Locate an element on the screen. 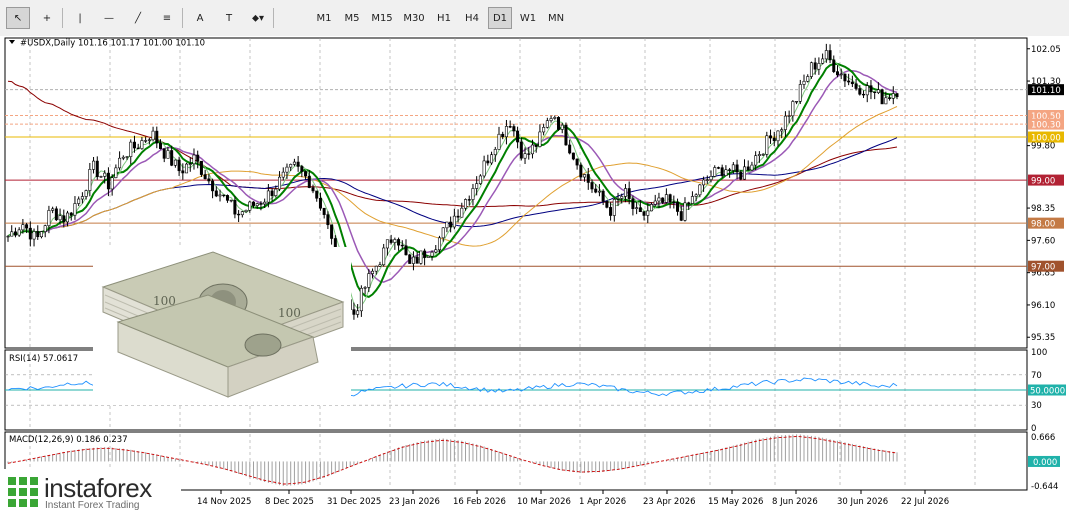 The width and height of the screenshot is (1069, 513). tool-fibonacci-icon: ≡ is located at coordinates (167, 18).